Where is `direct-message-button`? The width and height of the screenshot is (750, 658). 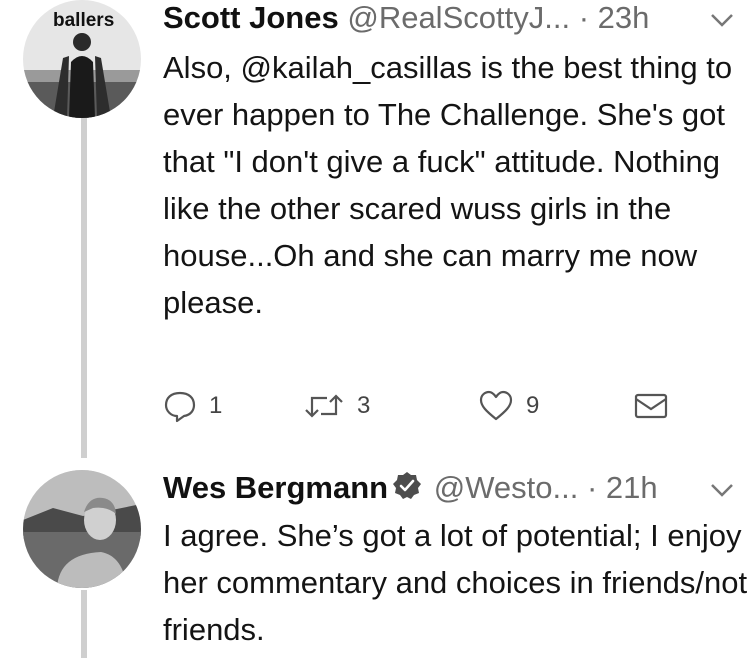 direct-message-button is located at coordinates (651, 406).